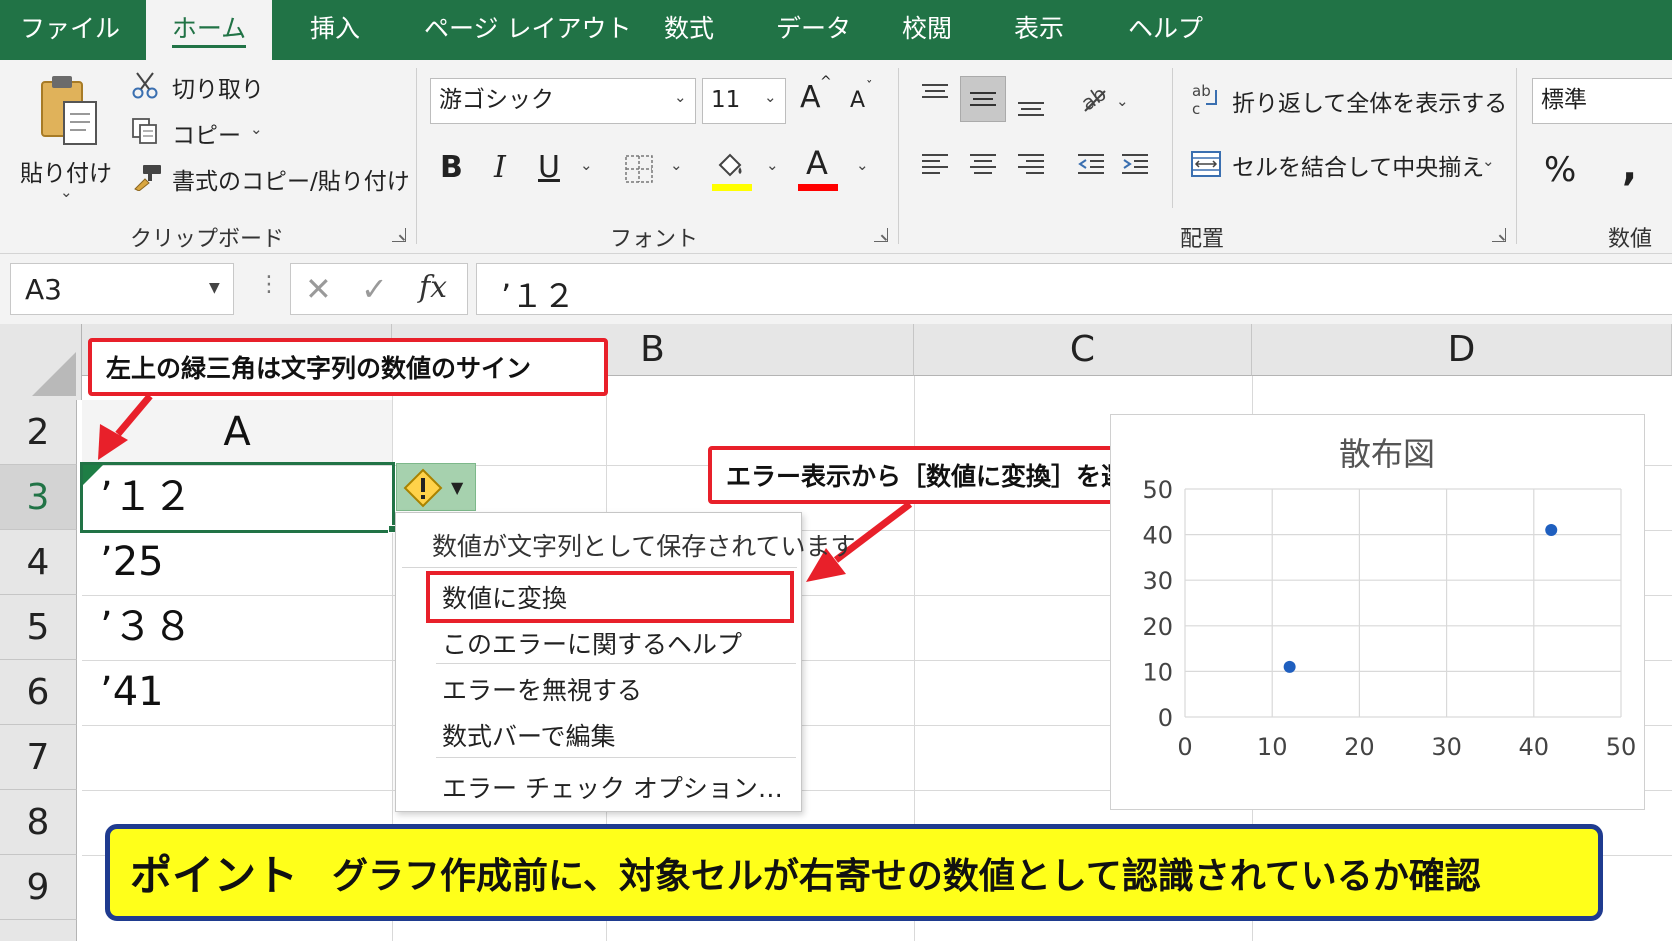  I want to click on arrow-to-triangle, so click(134, 415).